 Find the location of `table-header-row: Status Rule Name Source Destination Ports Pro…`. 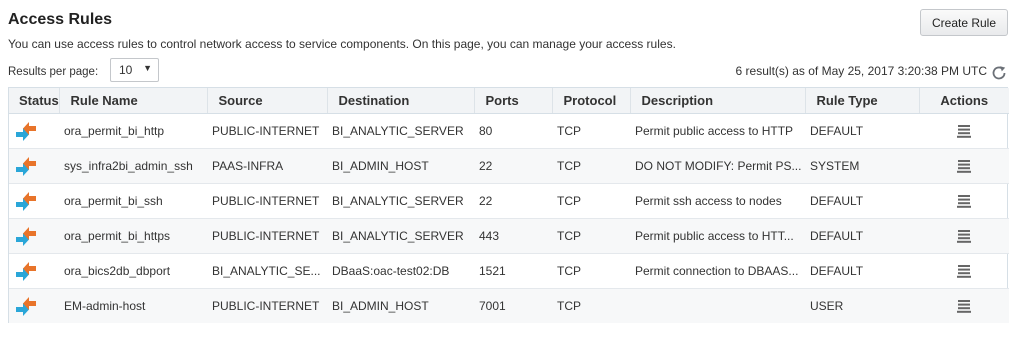

table-header-row: Status Rule Name Source Destination Ports Pro… is located at coordinates (509, 101).